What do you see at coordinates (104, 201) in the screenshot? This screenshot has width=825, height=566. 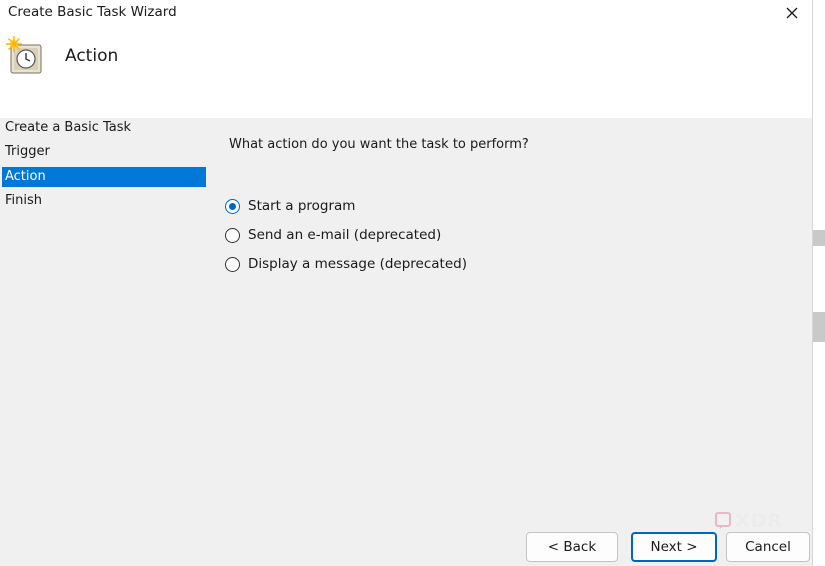 I see `step-finish: Finish` at bounding box center [104, 201].